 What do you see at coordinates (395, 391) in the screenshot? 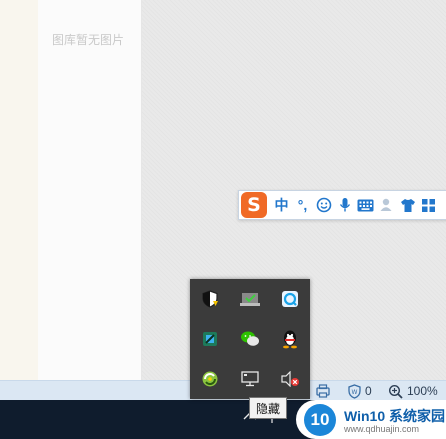
I see `zoom-icon` at bounding box center [395, 391].